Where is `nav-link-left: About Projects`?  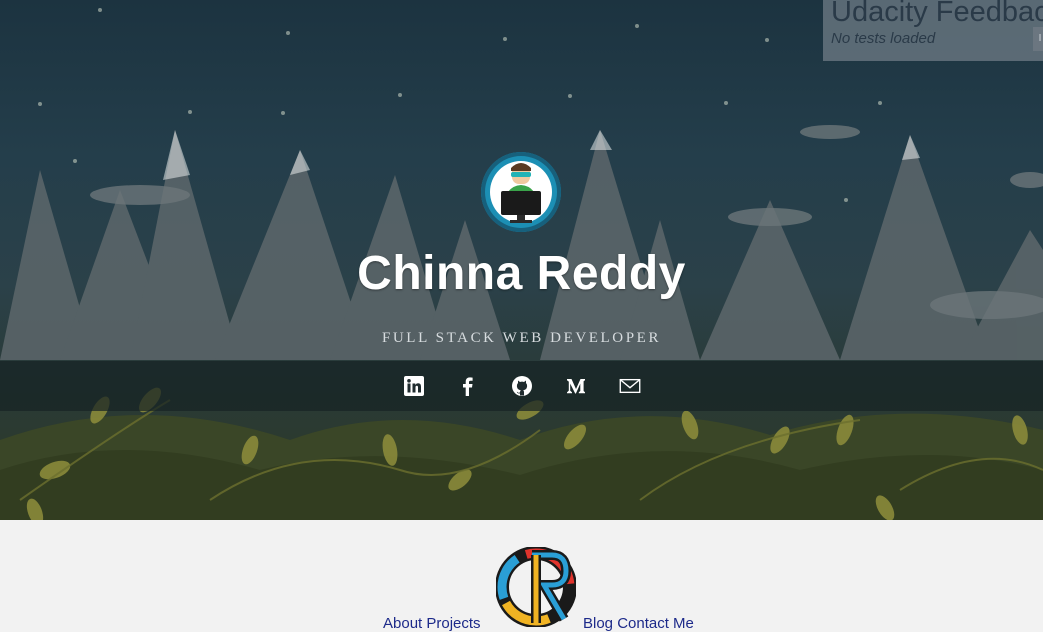 nav-link-left: About Projects is located at coordinates (432, 623).